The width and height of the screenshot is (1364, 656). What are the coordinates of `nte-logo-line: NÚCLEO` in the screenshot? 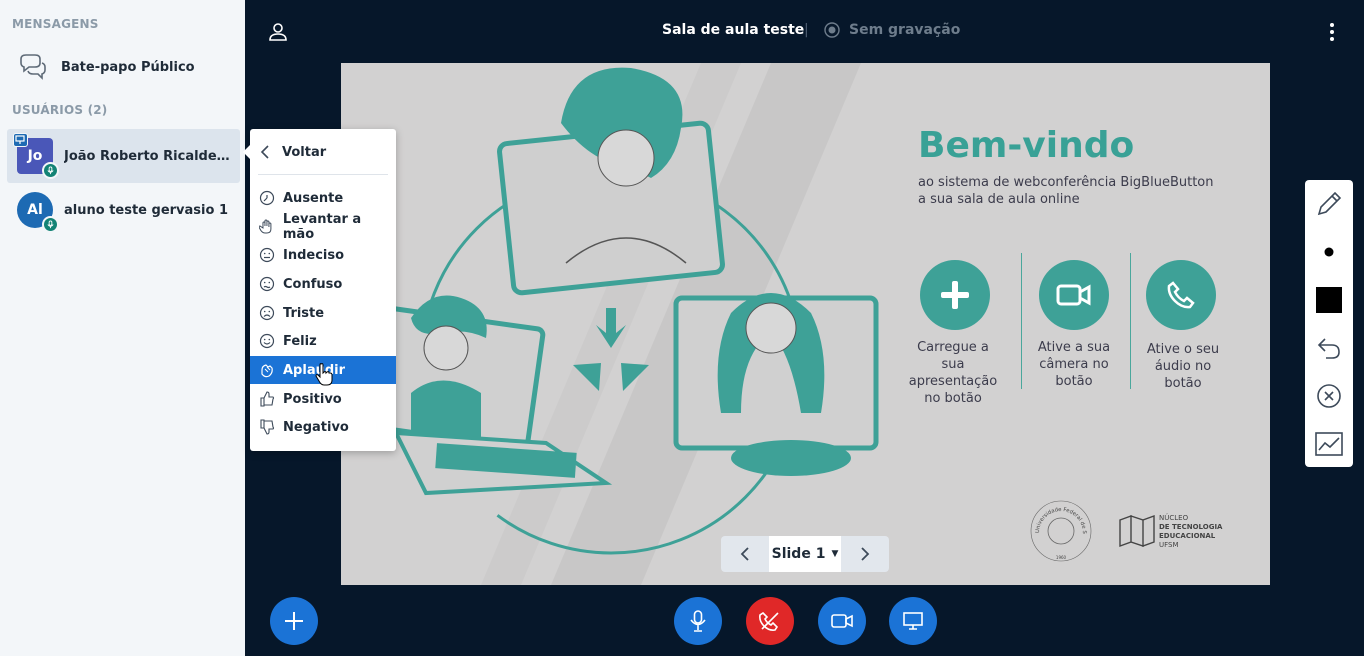 It's located at (1174, 518).